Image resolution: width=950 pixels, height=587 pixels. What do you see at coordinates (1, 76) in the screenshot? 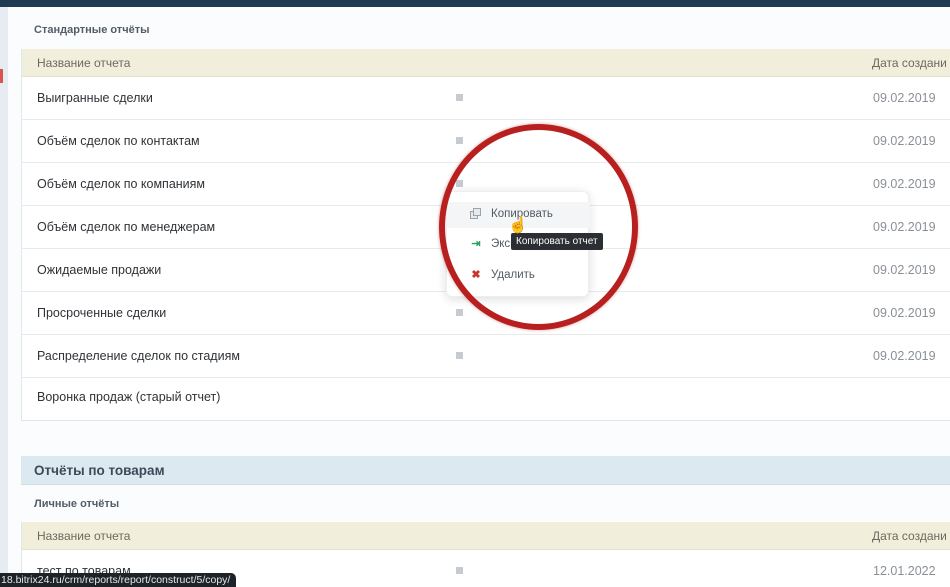
I see `sidebar-marker` at bounding box center [1, 76].